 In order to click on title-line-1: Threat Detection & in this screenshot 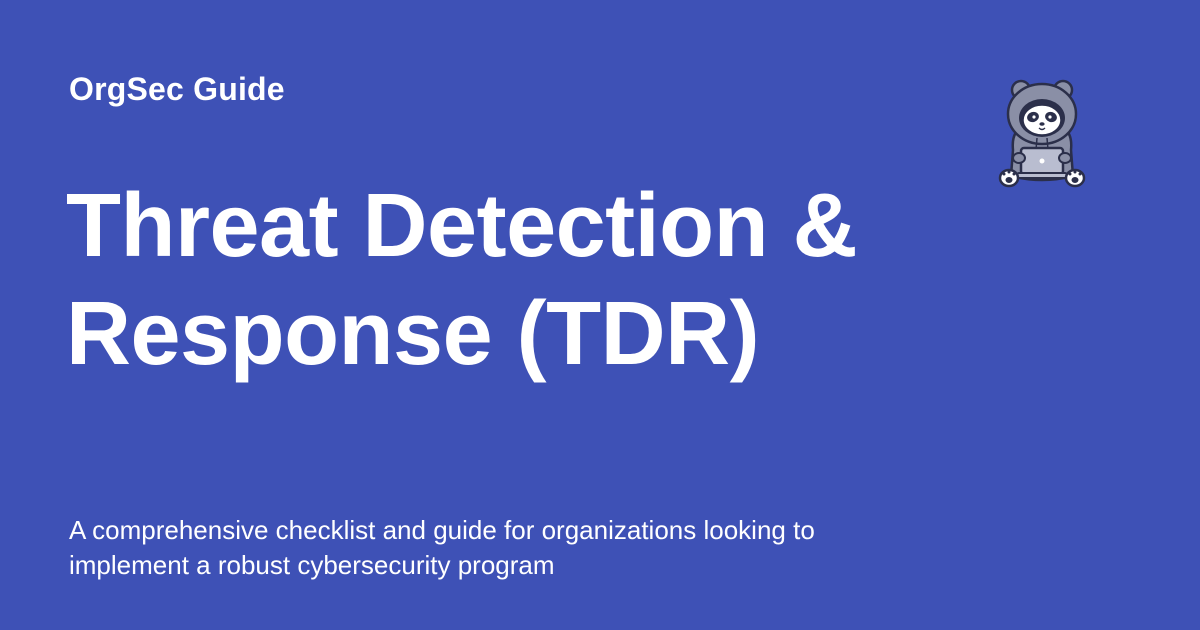, I will do `click(462, 226)`.